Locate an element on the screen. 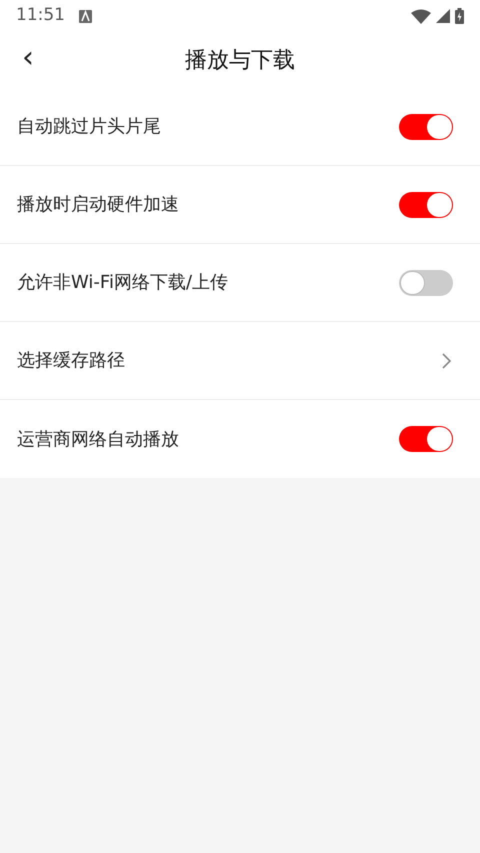 The image size is (480, 853). settings-row: 自动跳过片头片尾 is located at coordinates (240, 127).